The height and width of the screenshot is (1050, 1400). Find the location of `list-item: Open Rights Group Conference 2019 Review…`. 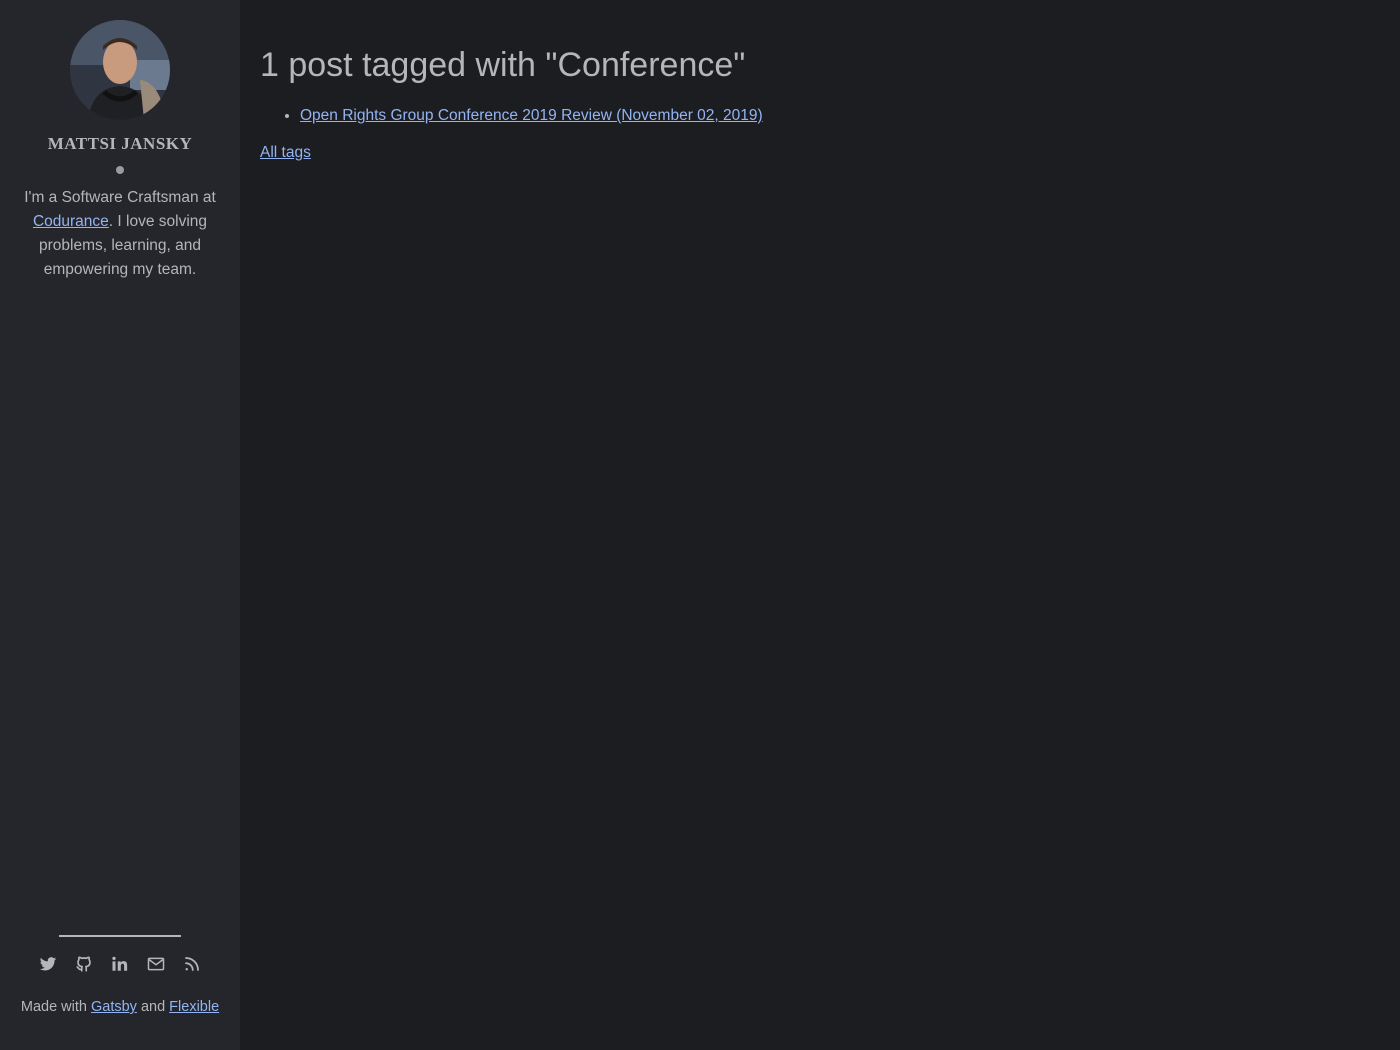

list-item: Open Rights Group Conference 2019 Review… is located at coordinates (840, 116).